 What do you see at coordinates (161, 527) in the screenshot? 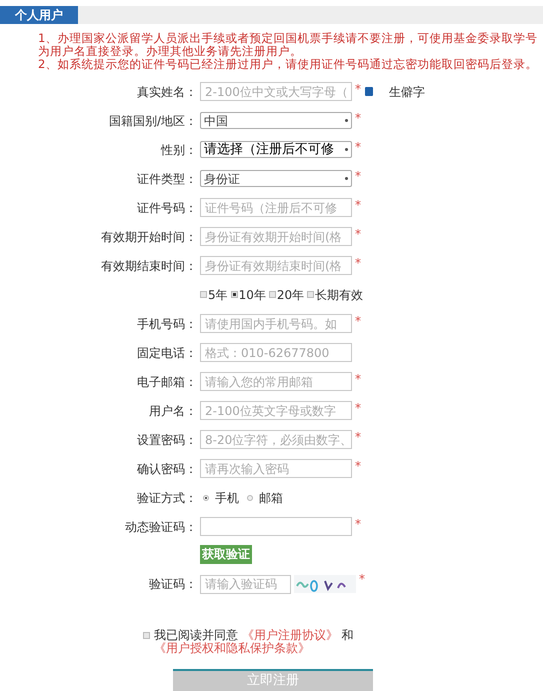
I see `field-label: 动态验证码：` at bounding box center [161, 527].